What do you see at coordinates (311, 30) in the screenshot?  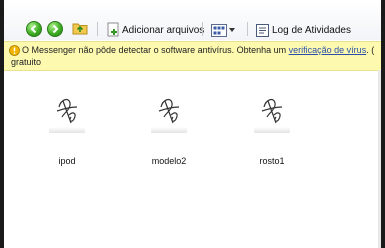 I see `activity-log-label: Log de Atividades` at bounding box center [311, 30].